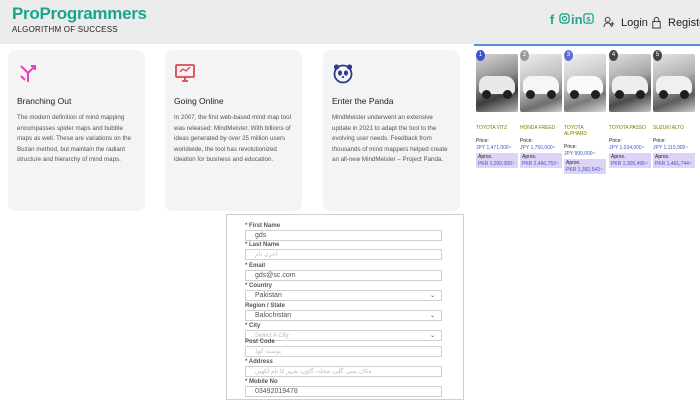 The image size is (700, 400). Describe the element at coordinates (343, 254) in the screenshot. I see `last-name-field: اخری نام` at that location.